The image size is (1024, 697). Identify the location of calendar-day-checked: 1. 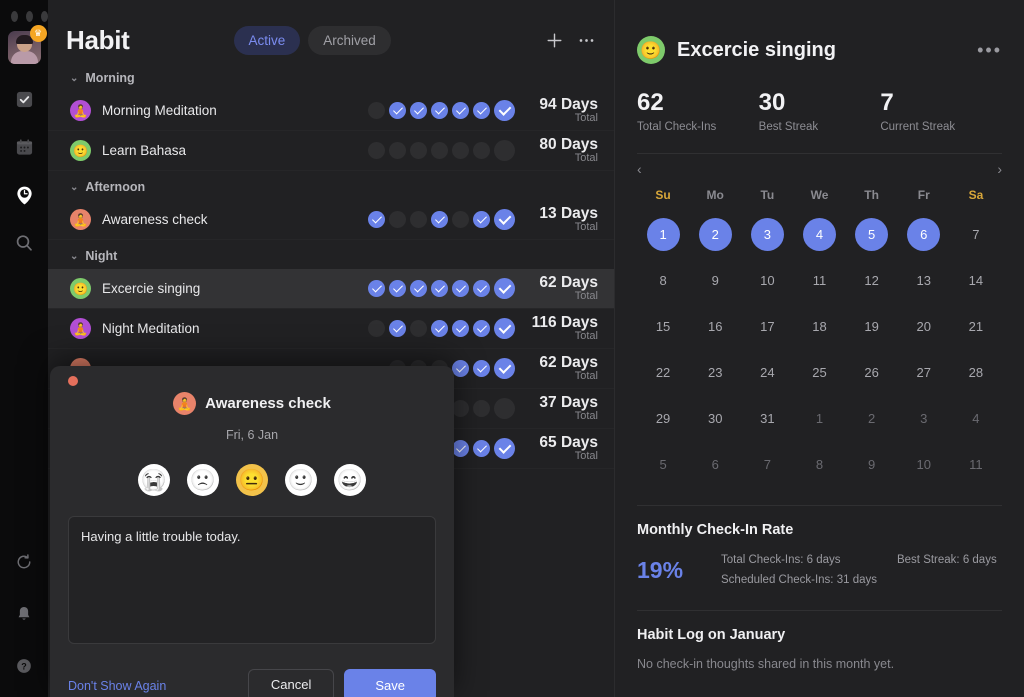
(663, 235).